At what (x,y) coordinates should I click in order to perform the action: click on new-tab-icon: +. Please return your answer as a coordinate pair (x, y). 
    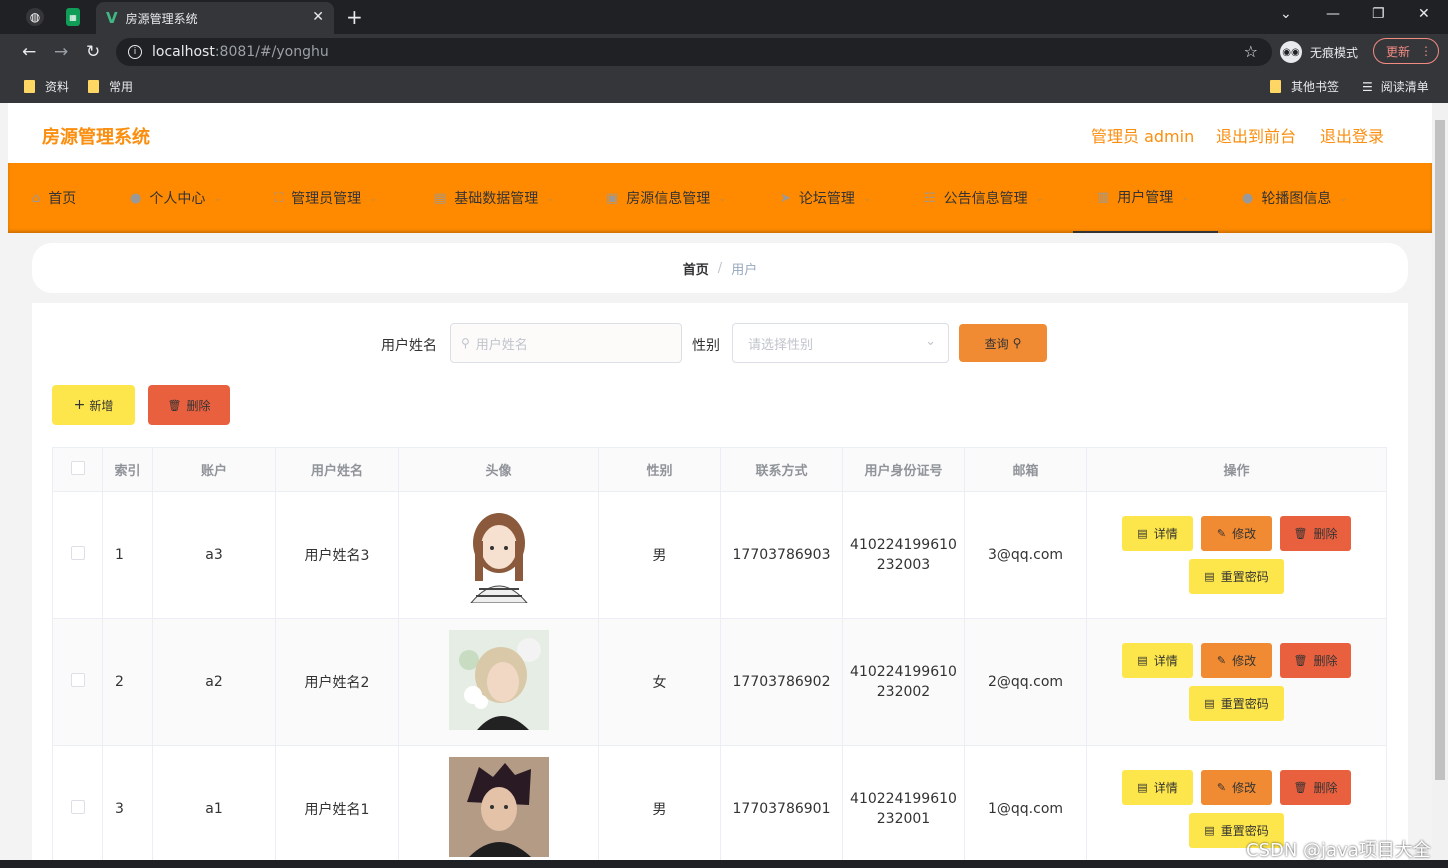
    Looking at the image, I should click on (354, 17).